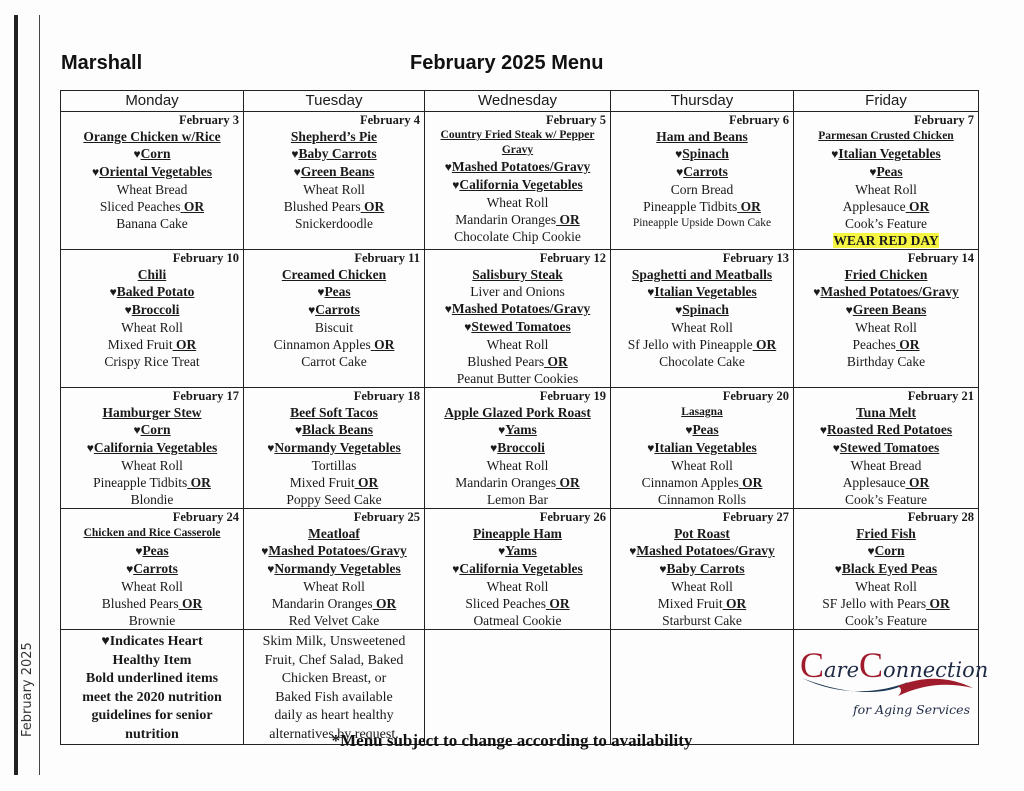 The width and height of the screenshot is (1024, 791). What do you see at coordinates (39, 395) in the screenshot?
I see `left-margin-rule` at bounding box center [39, 395].